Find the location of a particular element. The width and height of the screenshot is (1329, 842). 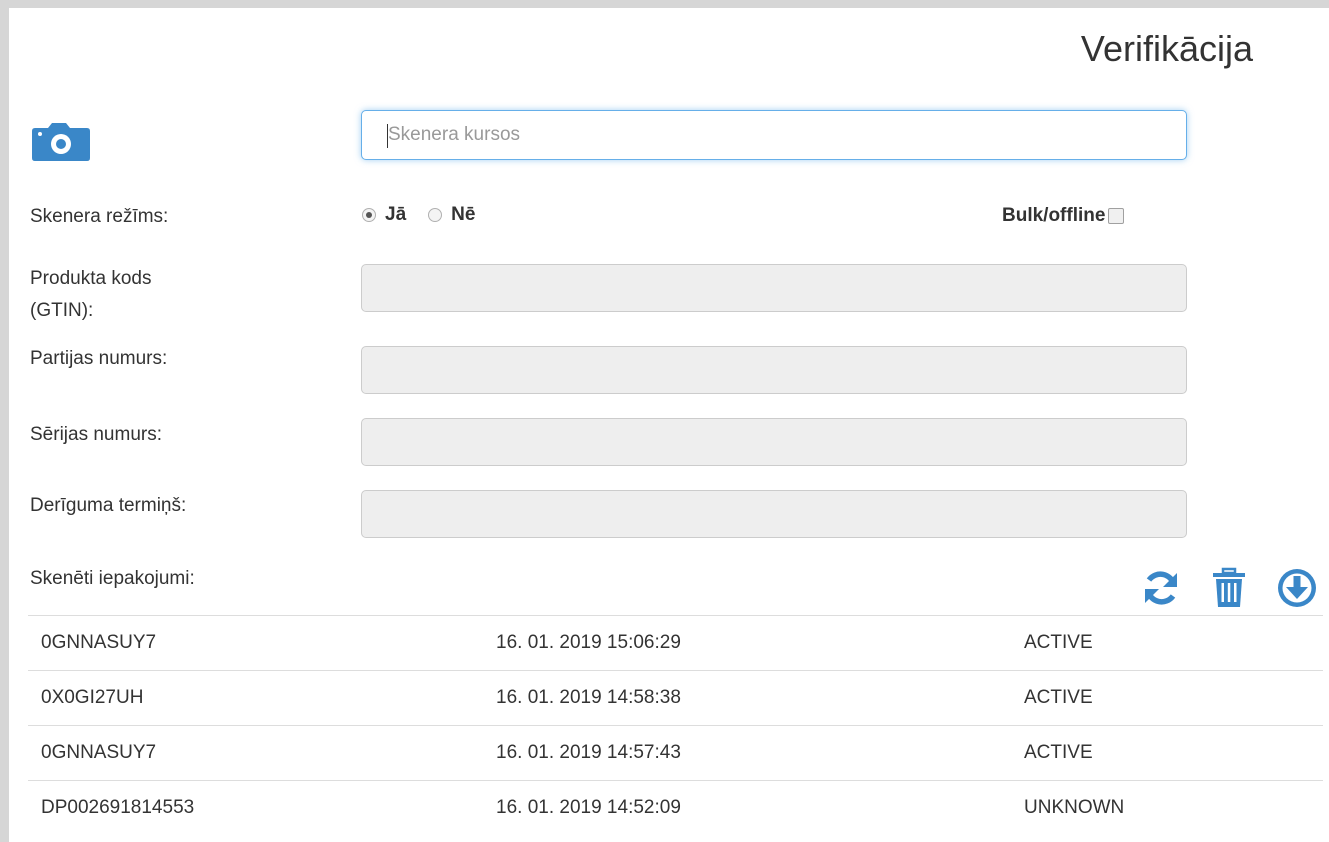

table-row: 0GNNASUY7 16. 01. 2019 15:06:29 ACTIVE is located at coordinates (675, 642).